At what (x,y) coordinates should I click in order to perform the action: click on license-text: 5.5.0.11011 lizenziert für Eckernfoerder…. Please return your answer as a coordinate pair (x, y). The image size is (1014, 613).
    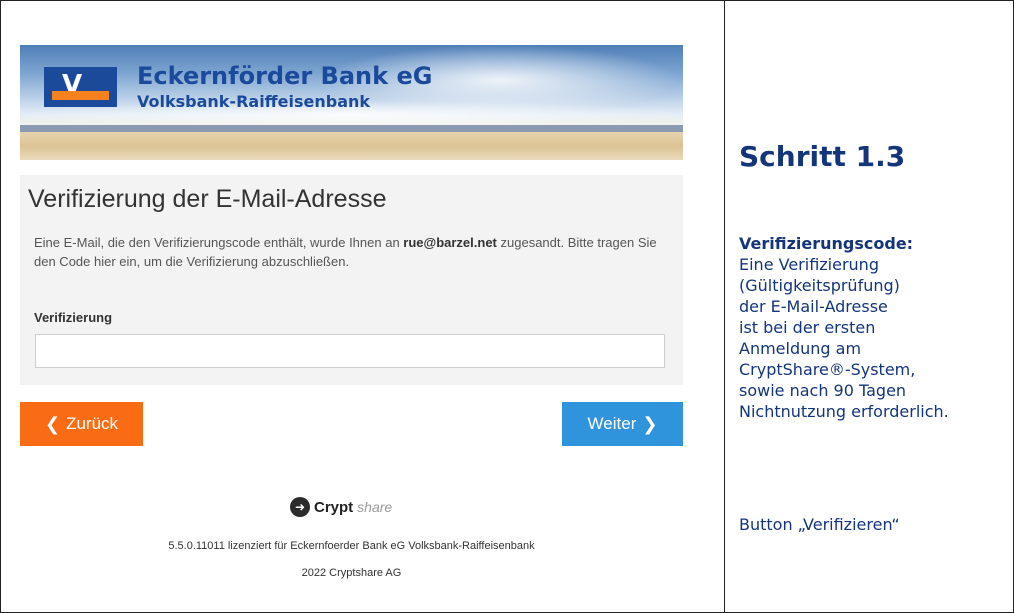
    Looking at the image, I should click on (351, 546).